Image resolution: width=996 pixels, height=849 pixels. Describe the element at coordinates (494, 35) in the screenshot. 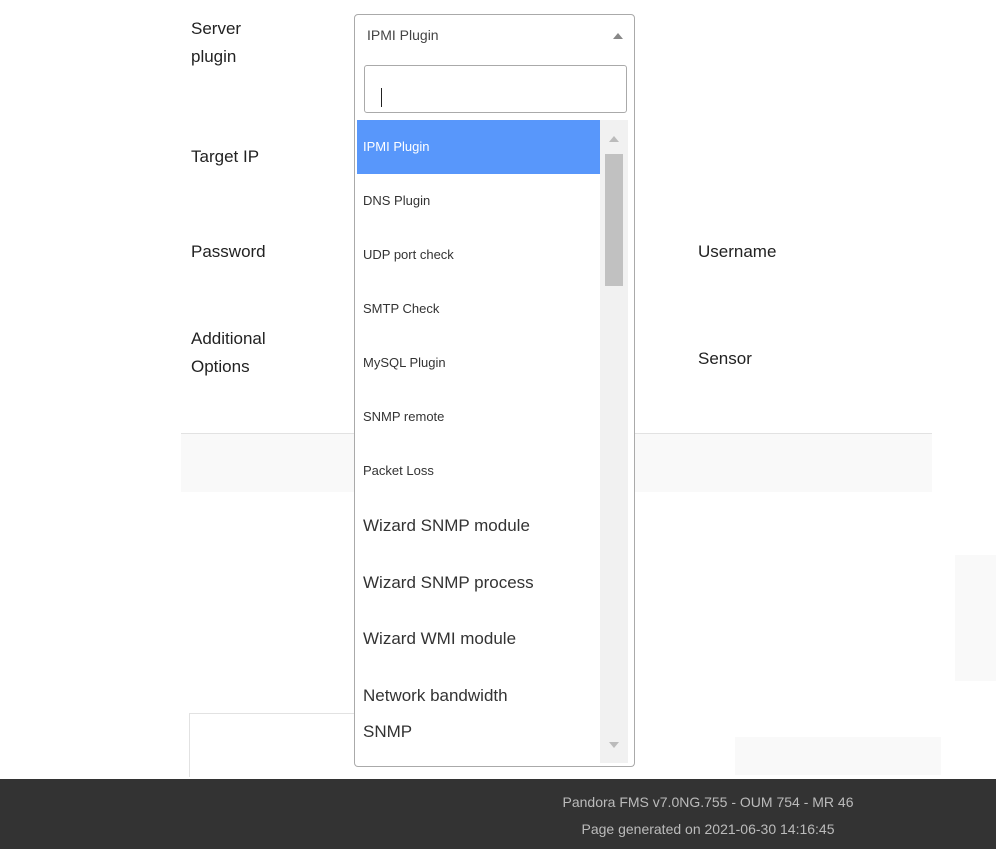

I see `server-plugin-select: IPMI Plugin` at that location.